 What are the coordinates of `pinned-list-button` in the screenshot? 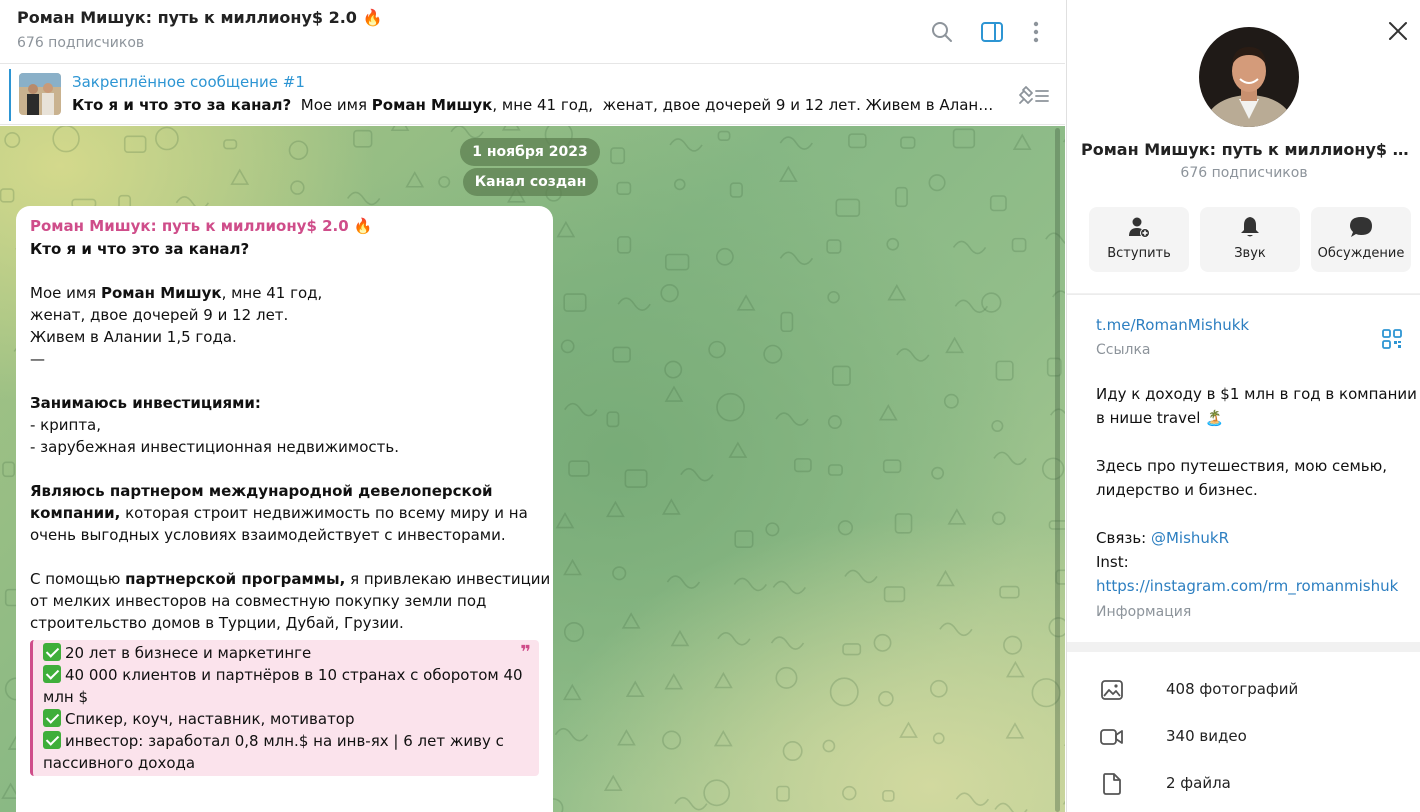 It's located at (1034, 95).